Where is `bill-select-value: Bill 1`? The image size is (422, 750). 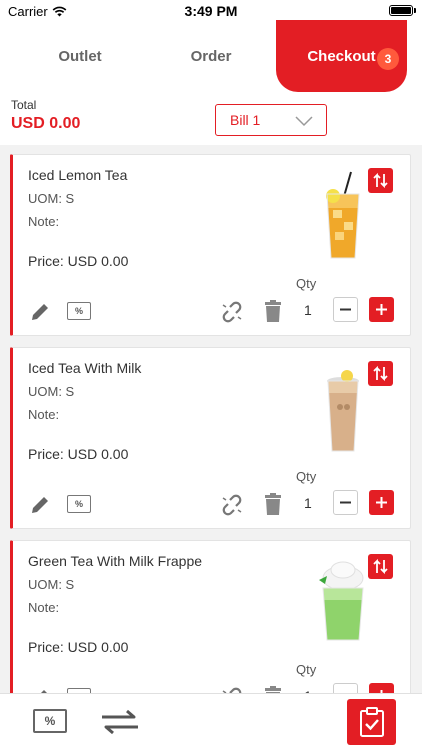
bill-select-value: Bill 1 is located at coordinates (245, 120).